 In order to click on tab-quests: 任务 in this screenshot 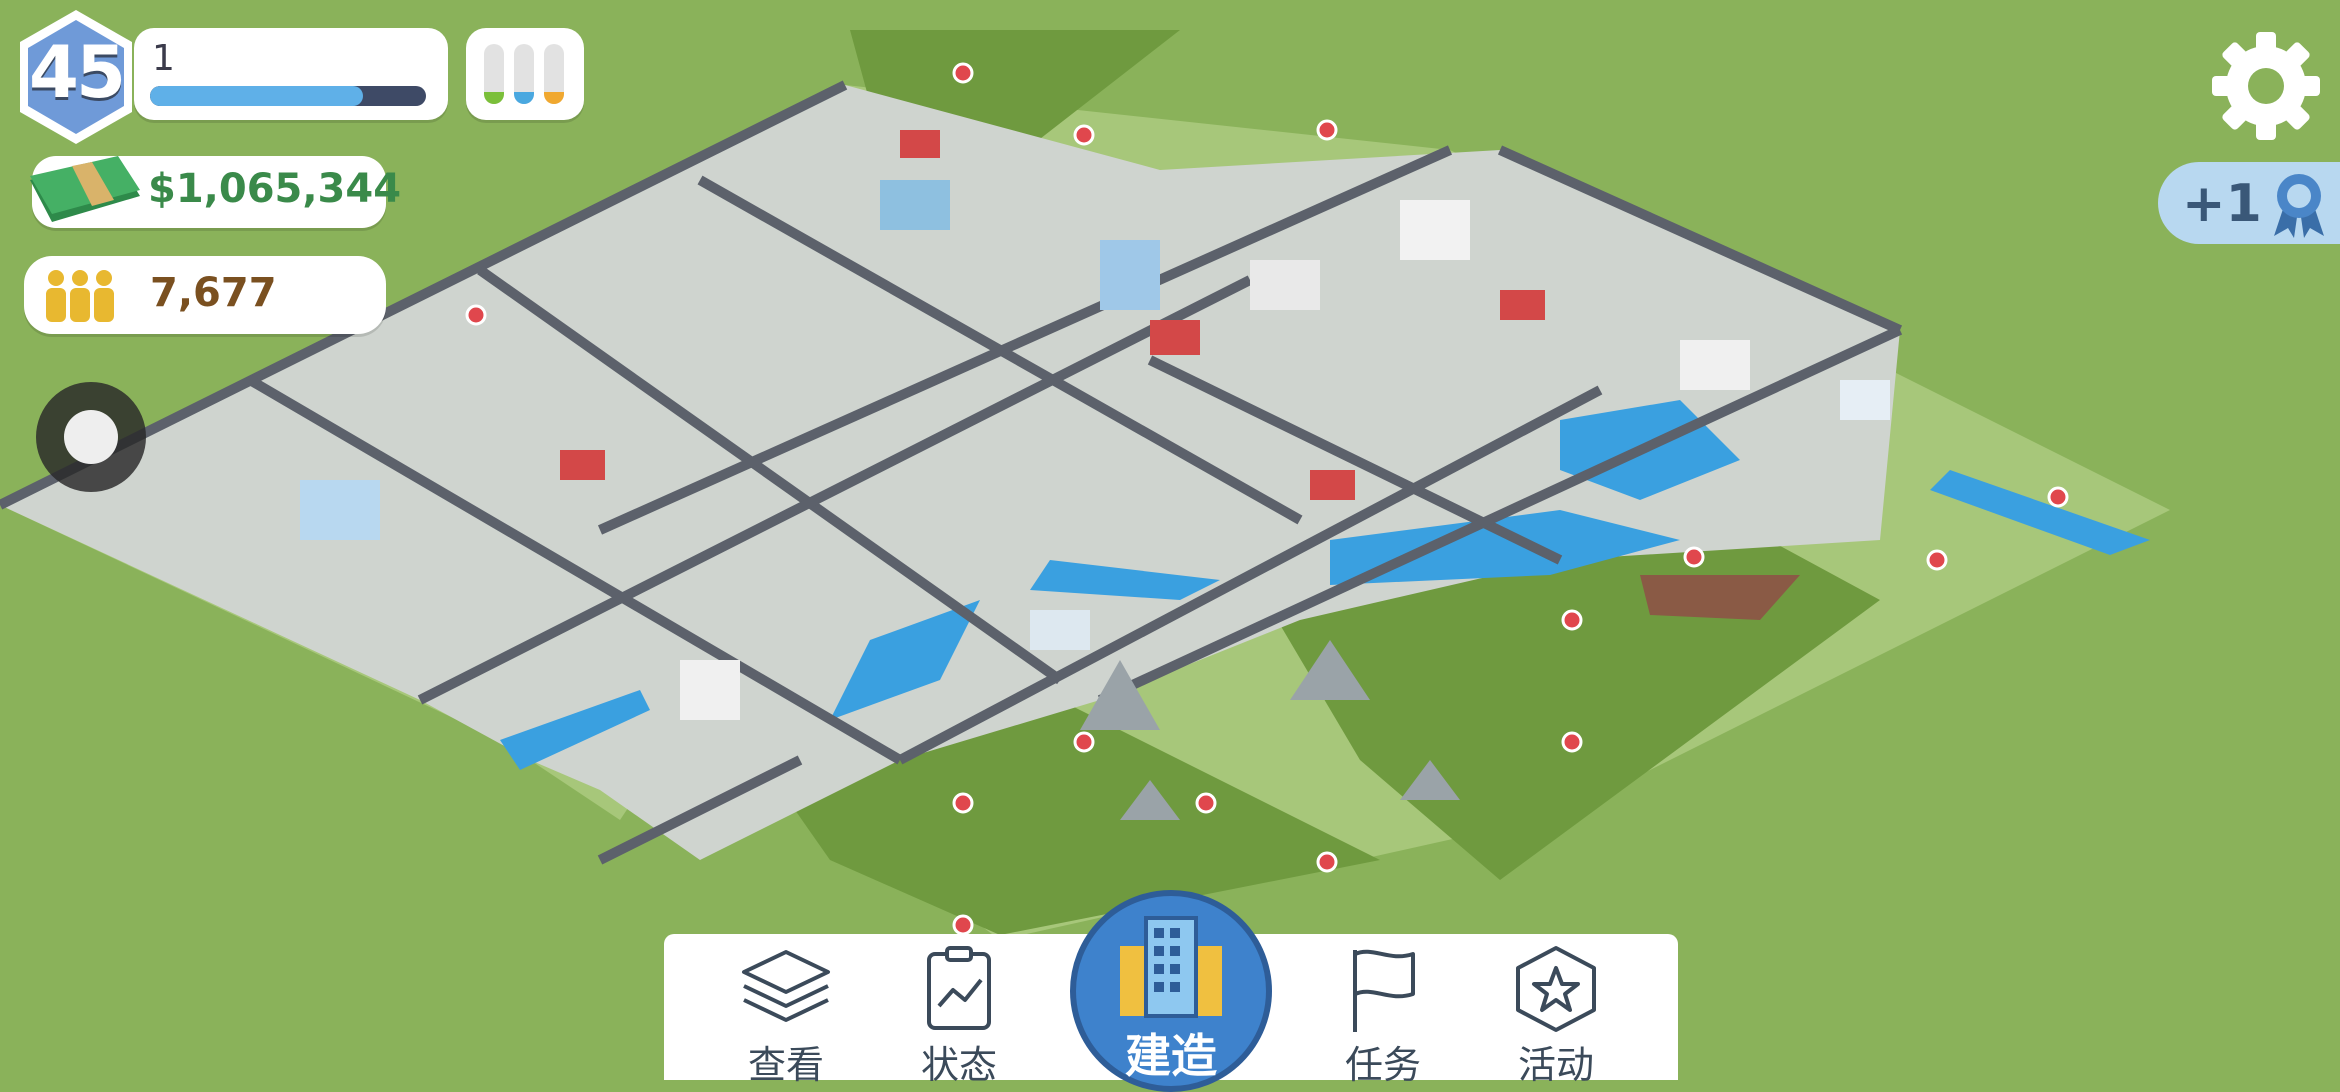, I will do `click(1383, 1015)`.